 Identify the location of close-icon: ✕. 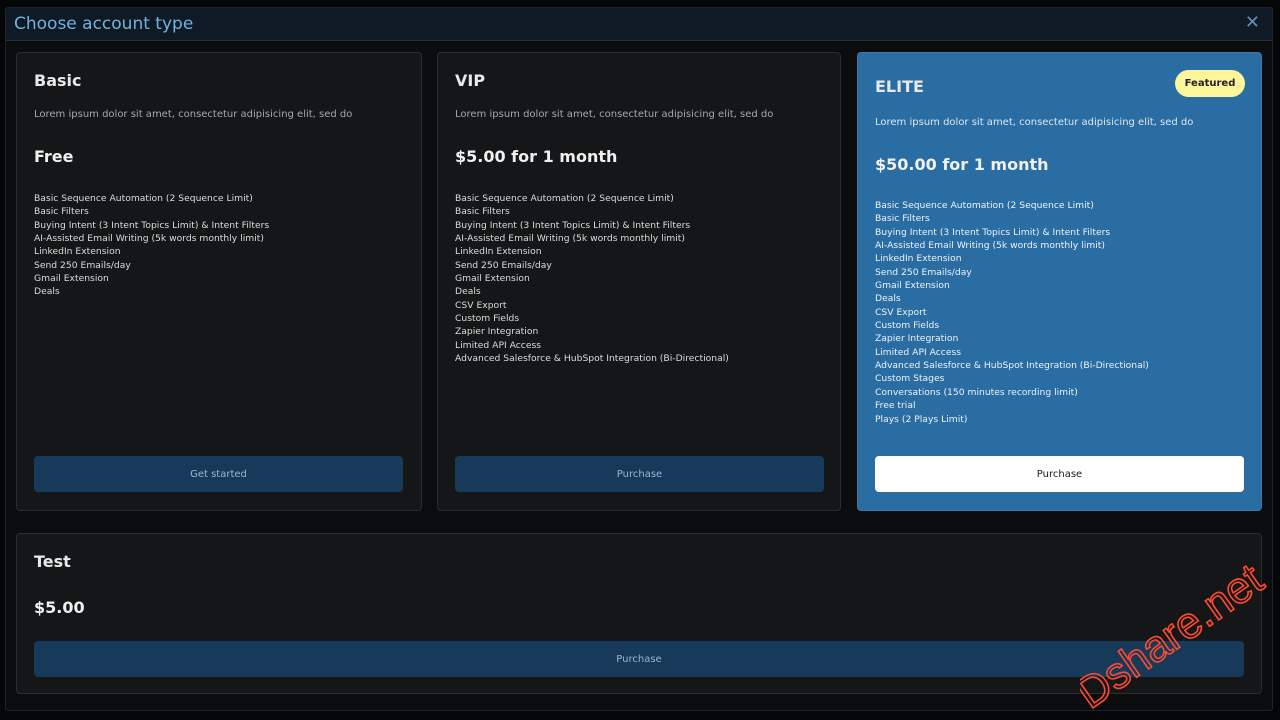
(1252, 23).